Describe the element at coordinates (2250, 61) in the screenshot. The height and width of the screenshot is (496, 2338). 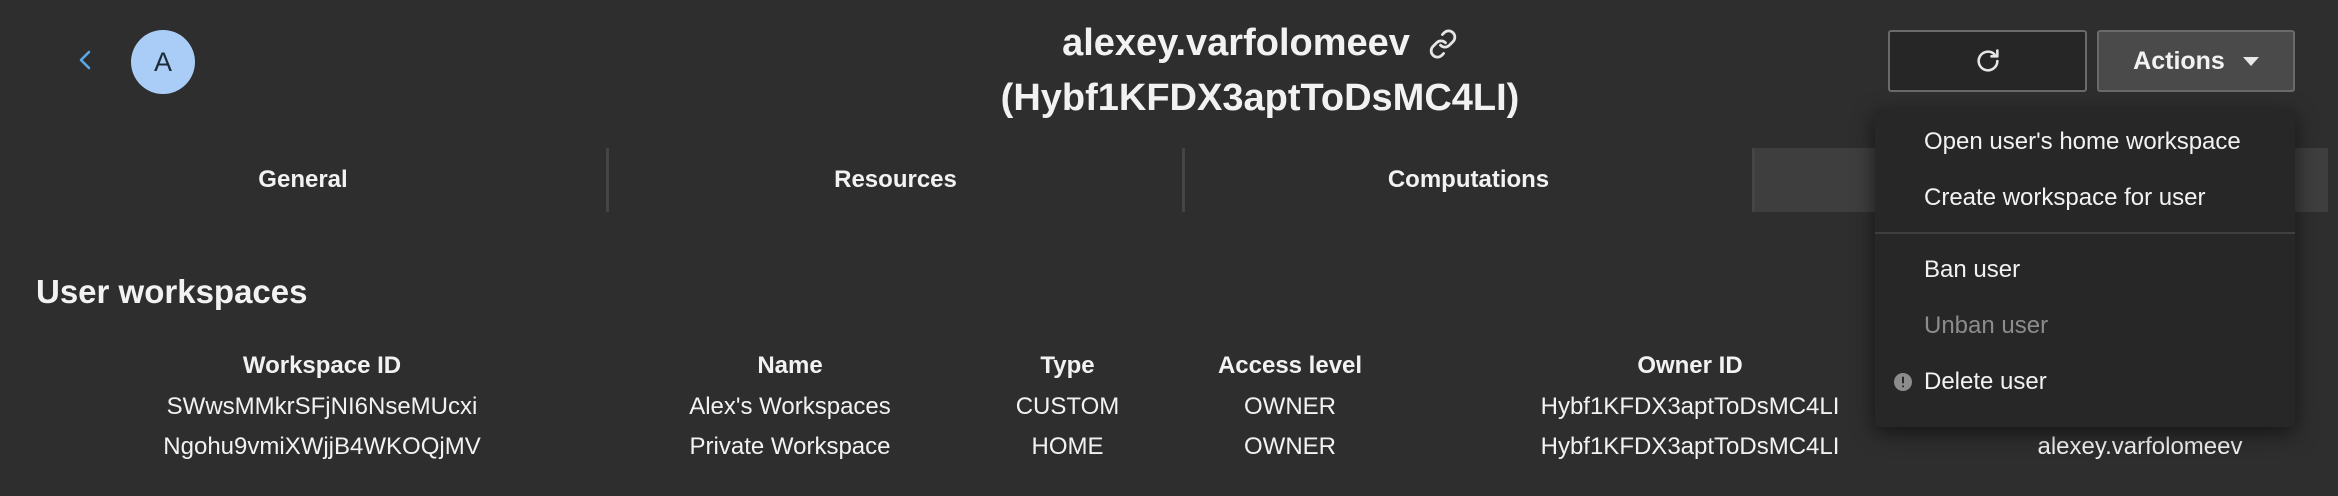
I see `caret-down-icon` at that location.